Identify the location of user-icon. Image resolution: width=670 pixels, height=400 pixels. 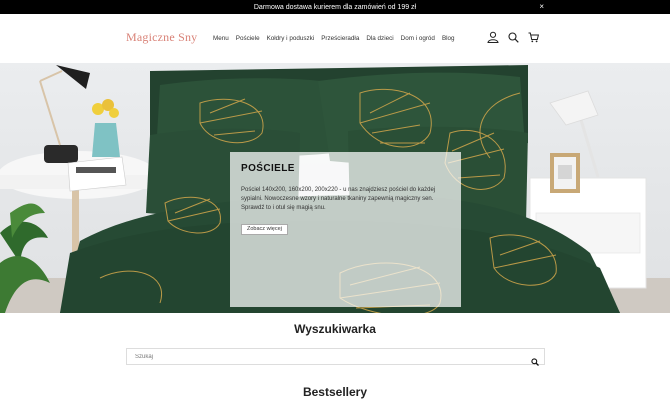
(493, 37).